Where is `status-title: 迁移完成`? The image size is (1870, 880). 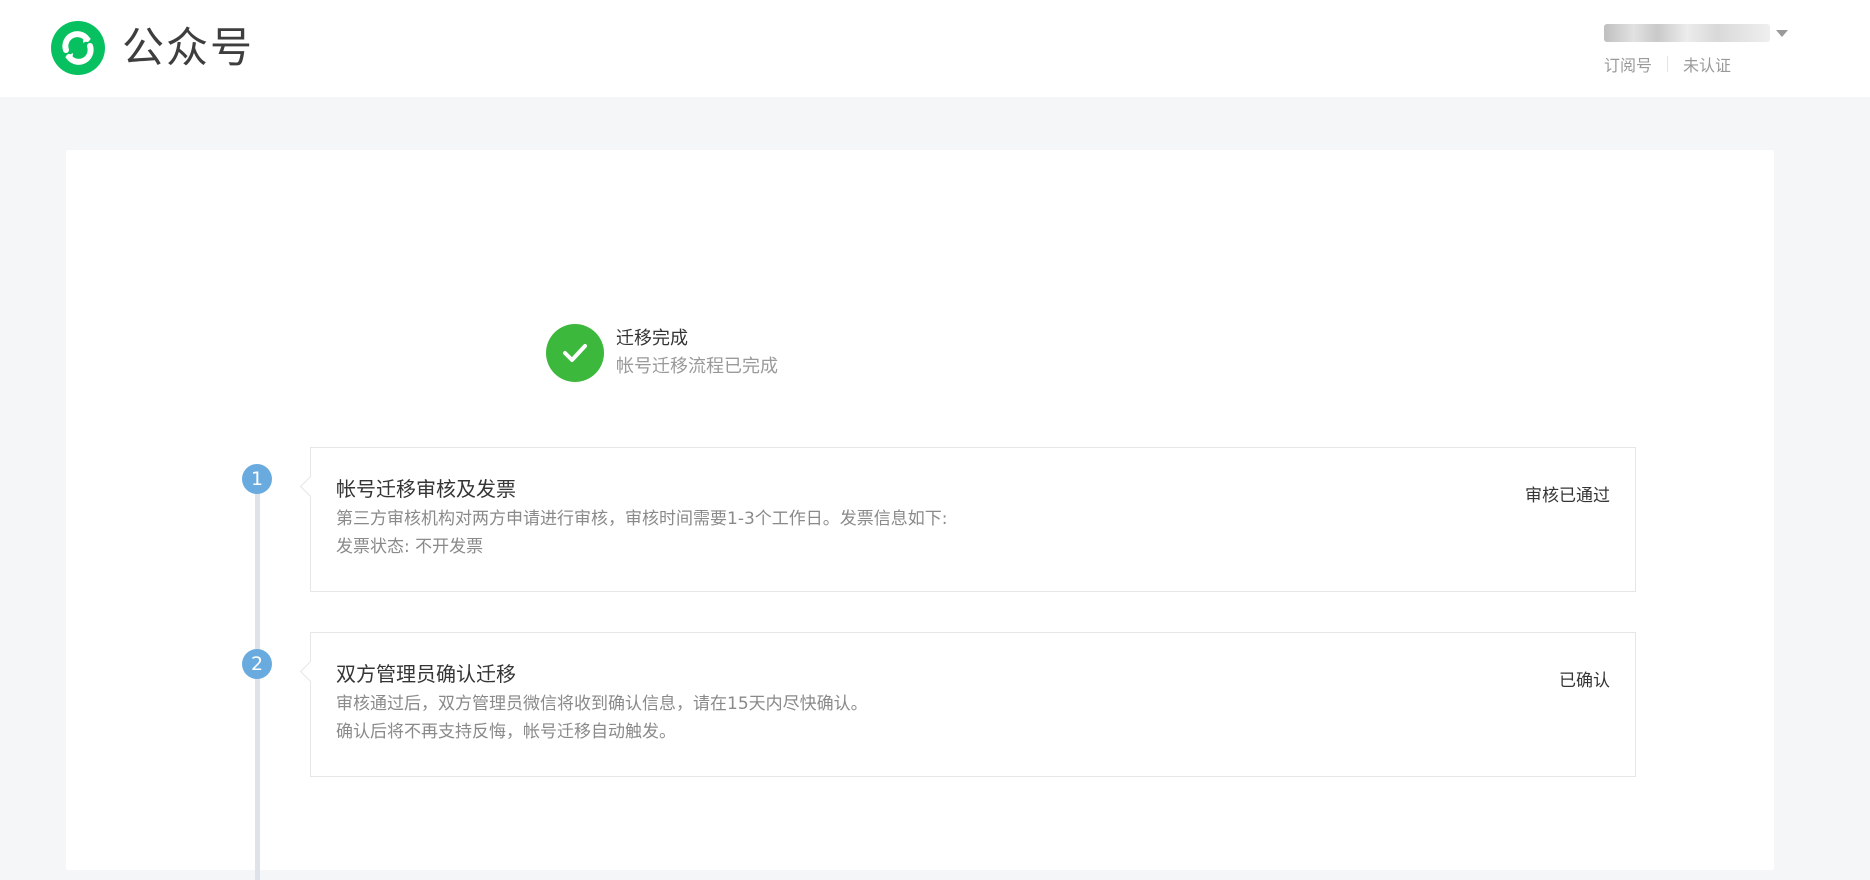
status-title: 迁移完成 is located at coordinates (652, 338).